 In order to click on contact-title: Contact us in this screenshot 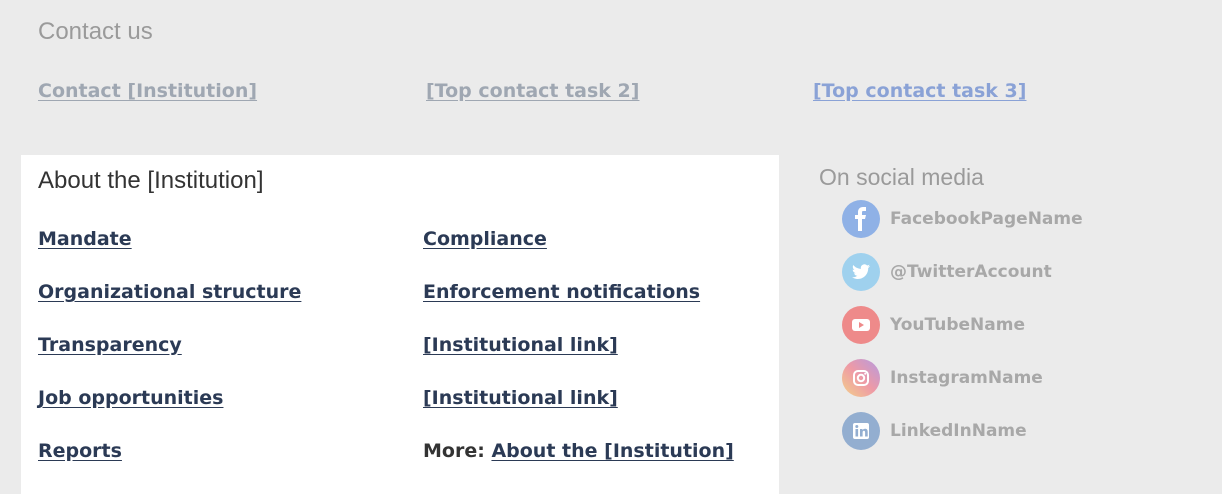, I will do `click(95, 31)`.